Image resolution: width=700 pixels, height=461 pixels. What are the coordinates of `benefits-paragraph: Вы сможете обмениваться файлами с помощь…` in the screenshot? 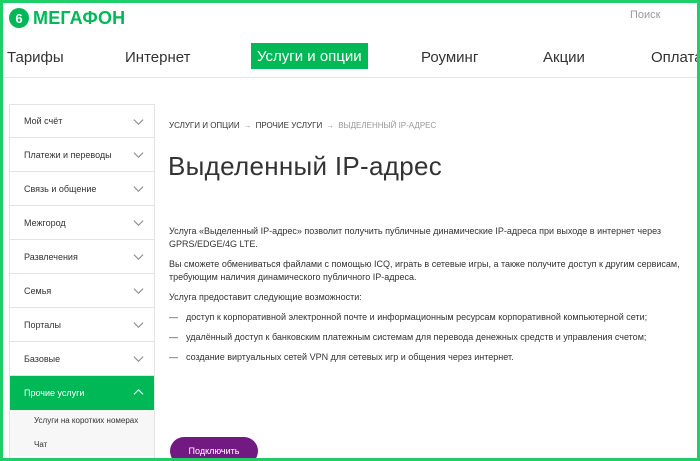 It's located at (424, 270).